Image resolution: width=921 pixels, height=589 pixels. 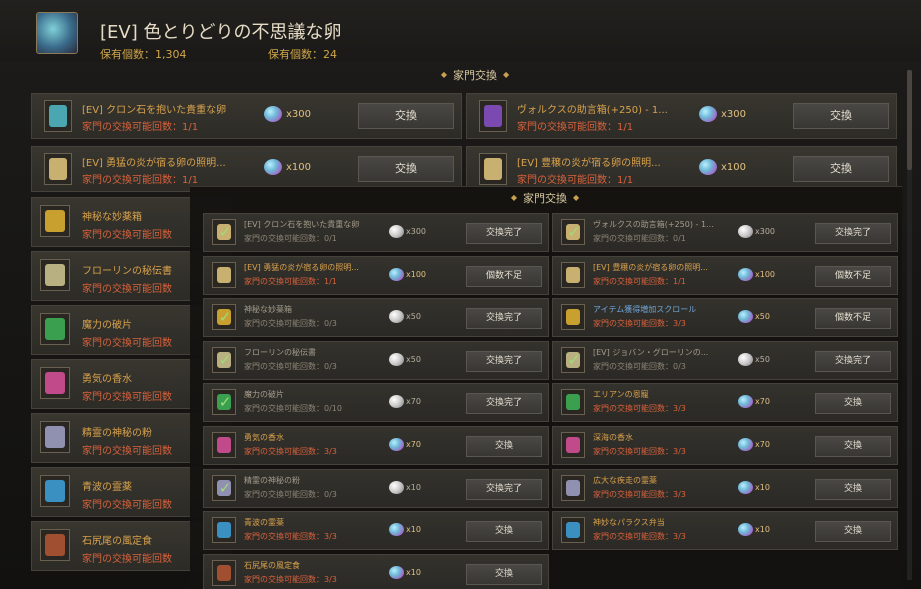 I want to click on window-title: [EV] 色とりどりの不思議な卵, so click(x=221, y=32).